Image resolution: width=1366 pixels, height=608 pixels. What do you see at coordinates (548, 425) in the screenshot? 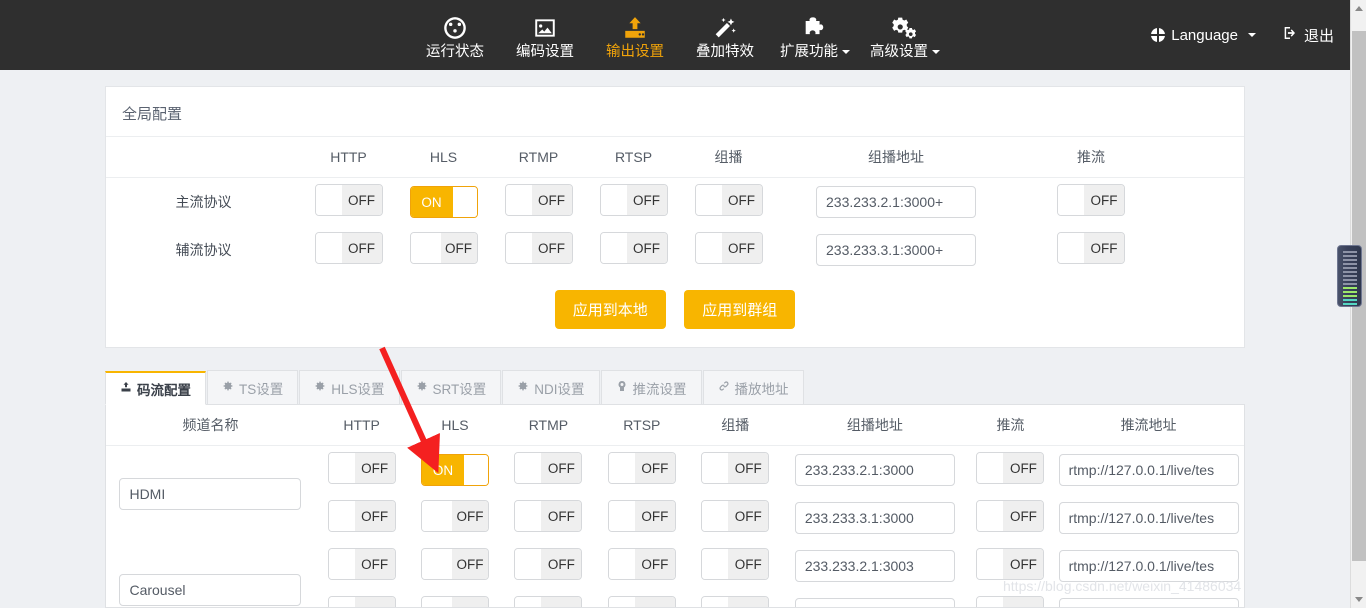
I see `col-rtmp: RTMP` at bounding box center [548, 425].